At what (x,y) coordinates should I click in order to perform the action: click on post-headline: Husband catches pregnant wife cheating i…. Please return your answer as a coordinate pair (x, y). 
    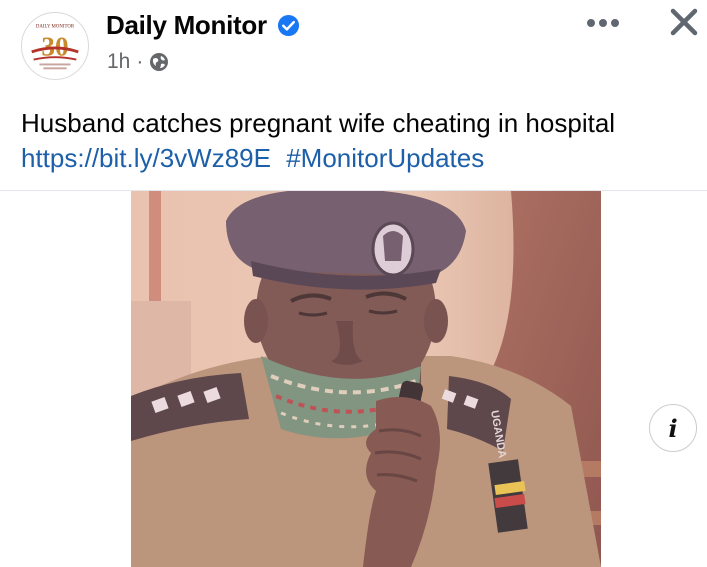
    Looking at the image, I should click on (318, 123).